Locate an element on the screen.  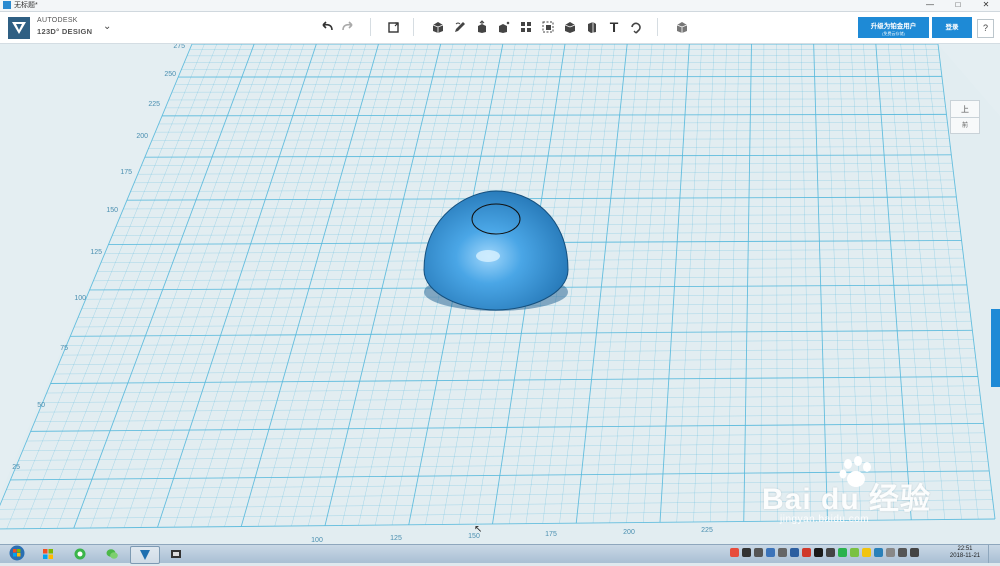
viewcube-front-label: 前 is located at coordinates (965, 123).